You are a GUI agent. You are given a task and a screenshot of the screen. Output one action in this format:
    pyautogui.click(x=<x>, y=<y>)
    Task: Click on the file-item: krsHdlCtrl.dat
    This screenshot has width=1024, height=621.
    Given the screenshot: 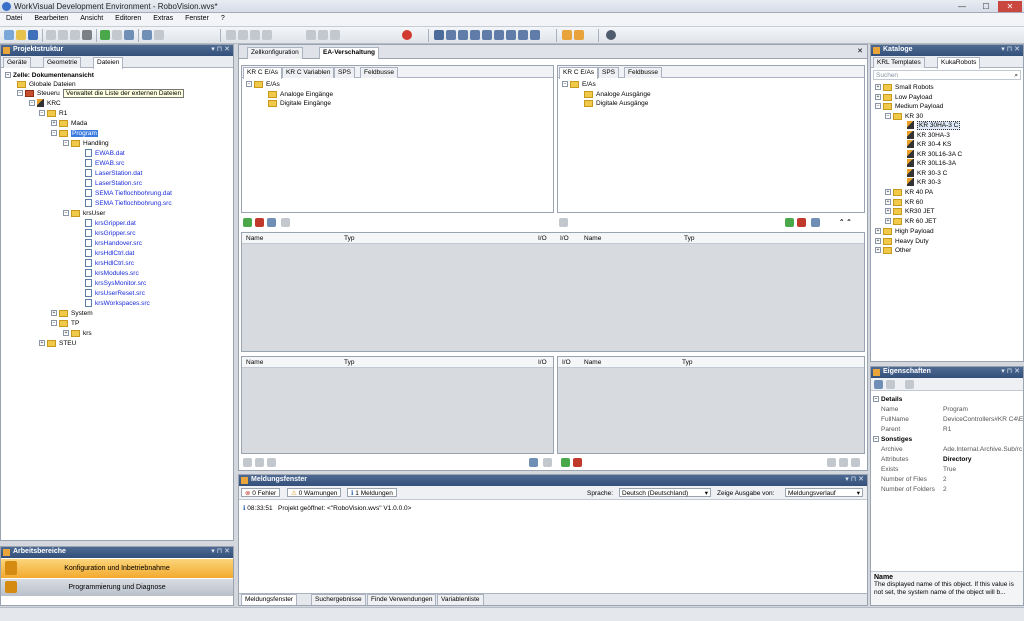 What is the action you would take?
    pyautogui.click(x=109, y=253)
    